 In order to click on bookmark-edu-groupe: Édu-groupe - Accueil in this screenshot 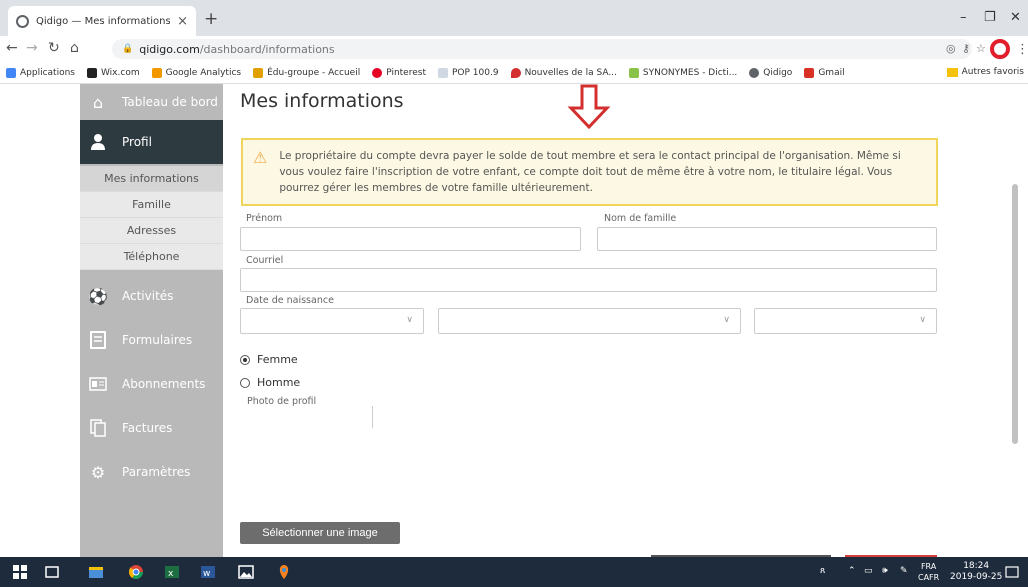, I will do `click(307, 72)`.